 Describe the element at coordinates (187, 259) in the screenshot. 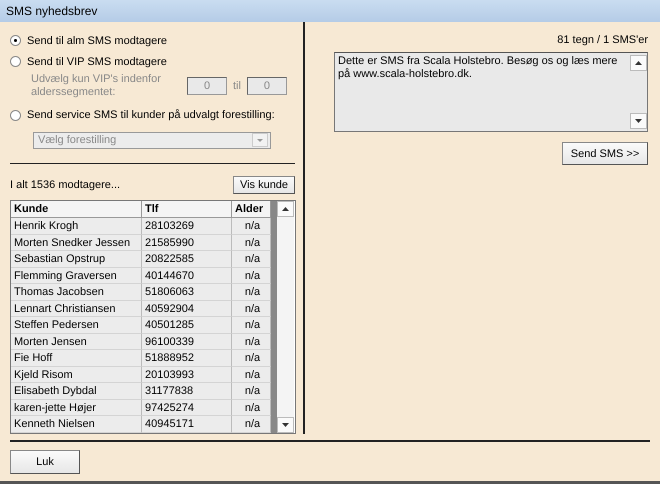

I see `table-cell: 20822585` at that location.